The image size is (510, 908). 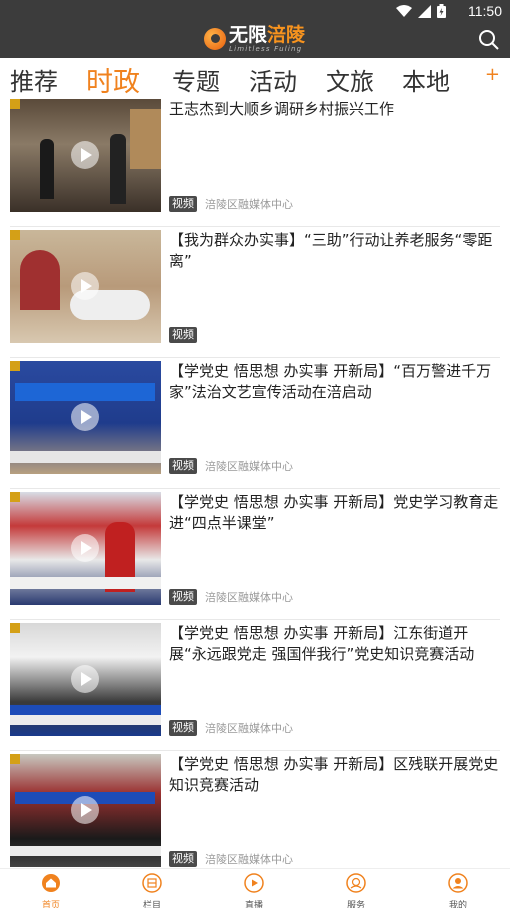 What do you see at coordinates (286, 34) in the screenshot?
I see `logo-text-accent: 涪陵` at bounding box center [286, 34].